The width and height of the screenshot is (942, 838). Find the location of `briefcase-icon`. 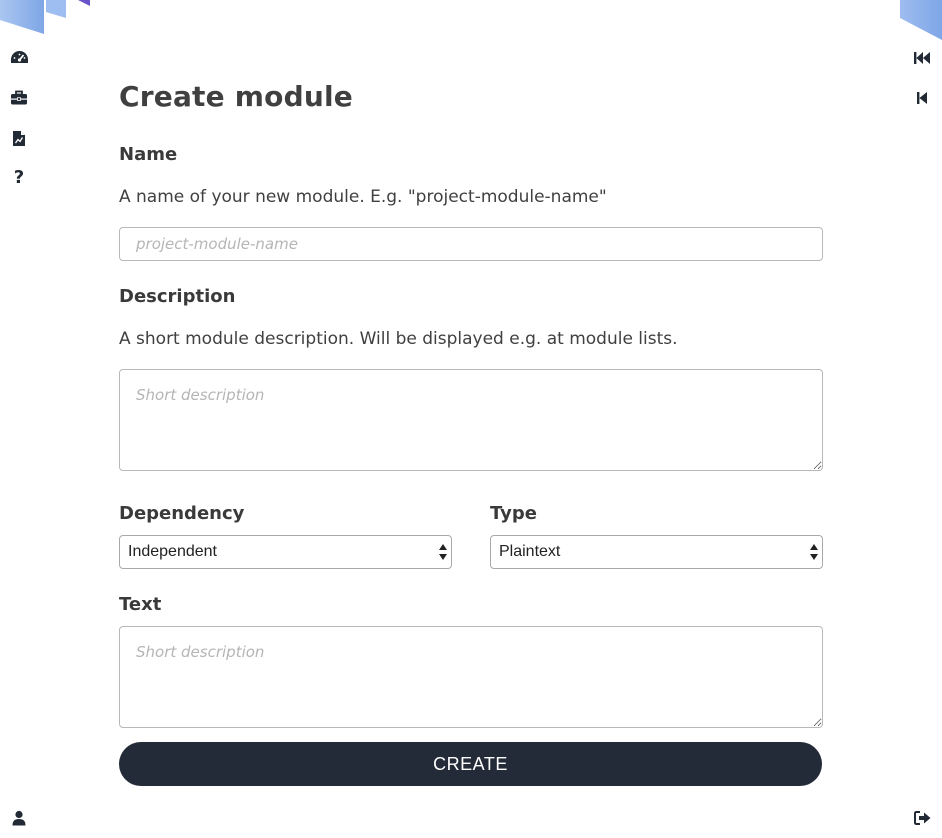

briefcase-icon is located at coordinates (19, 98).